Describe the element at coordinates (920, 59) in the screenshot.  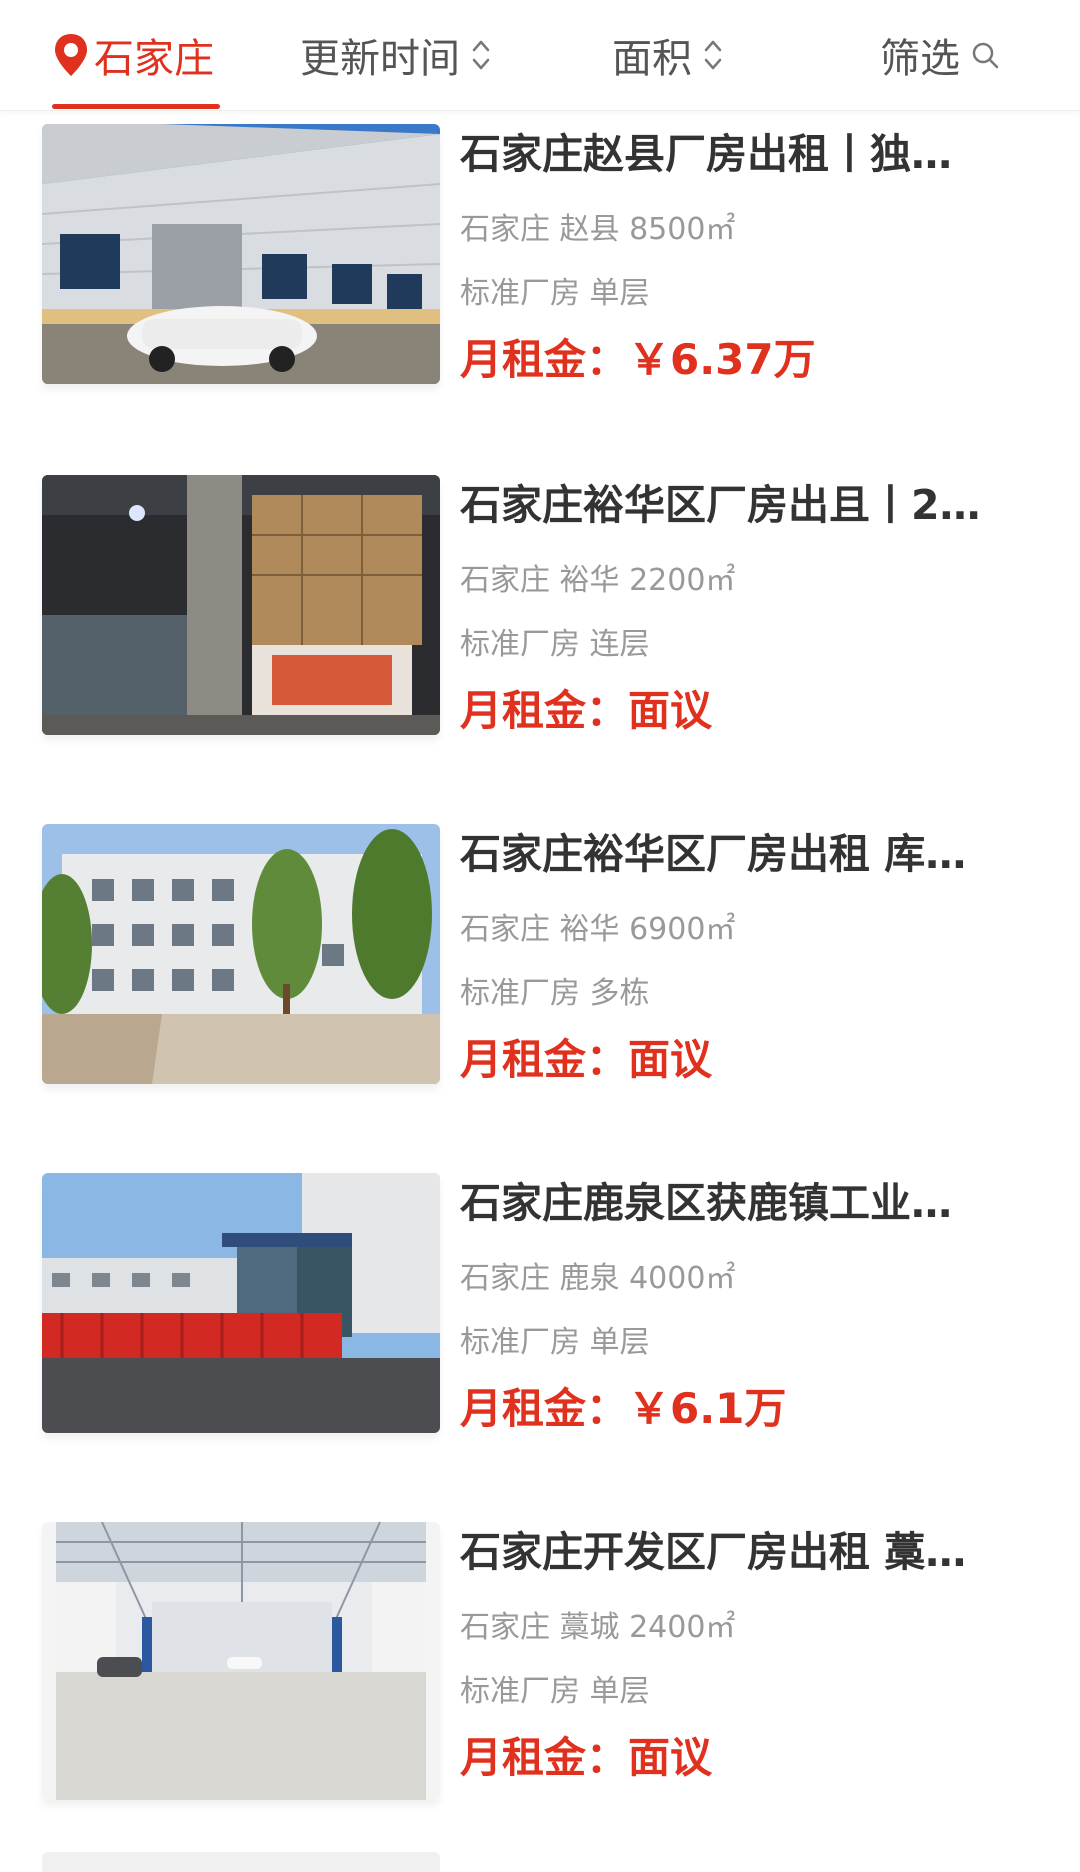
I see `filter-label: 筛选` at that location.